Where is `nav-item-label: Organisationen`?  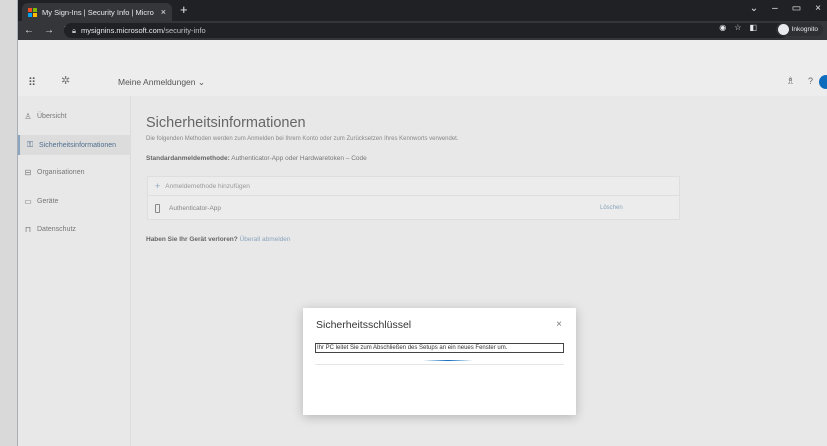
nav-item-label: Organisationen is located at coordinates (61, 172).